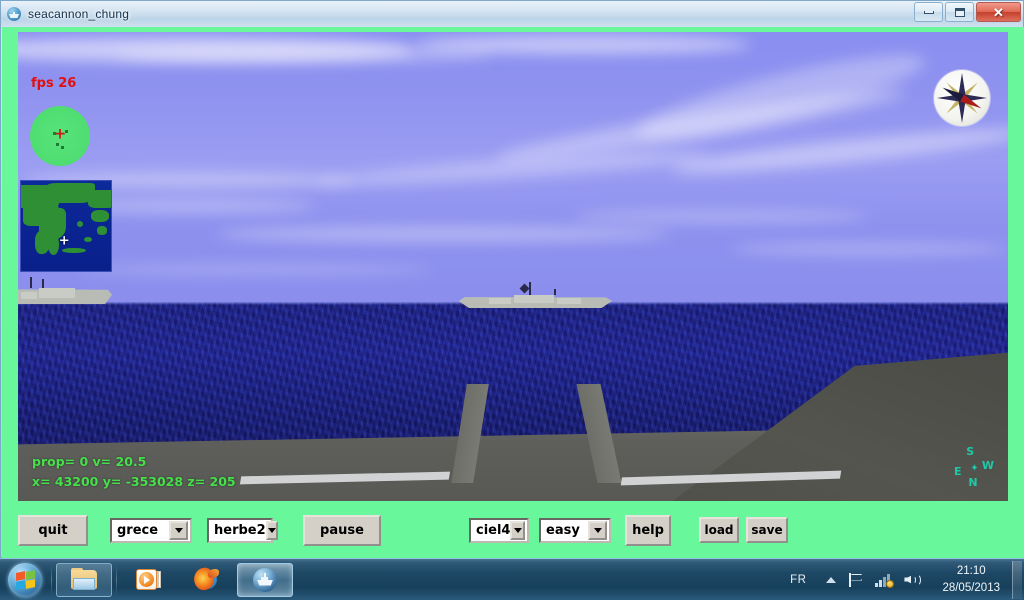 This screenshot has width=1024, height=600. I want to click on maximize-button, so click(959, 12).